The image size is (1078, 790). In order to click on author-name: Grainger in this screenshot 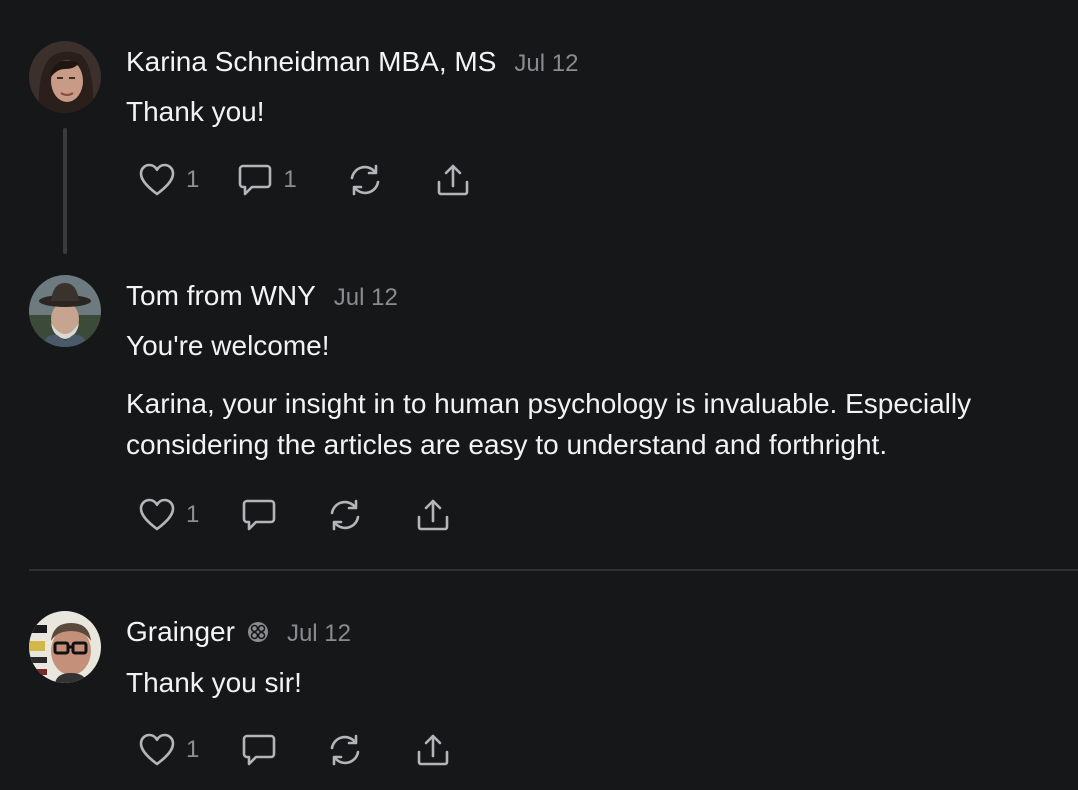, I will do `click(180, 632)`.